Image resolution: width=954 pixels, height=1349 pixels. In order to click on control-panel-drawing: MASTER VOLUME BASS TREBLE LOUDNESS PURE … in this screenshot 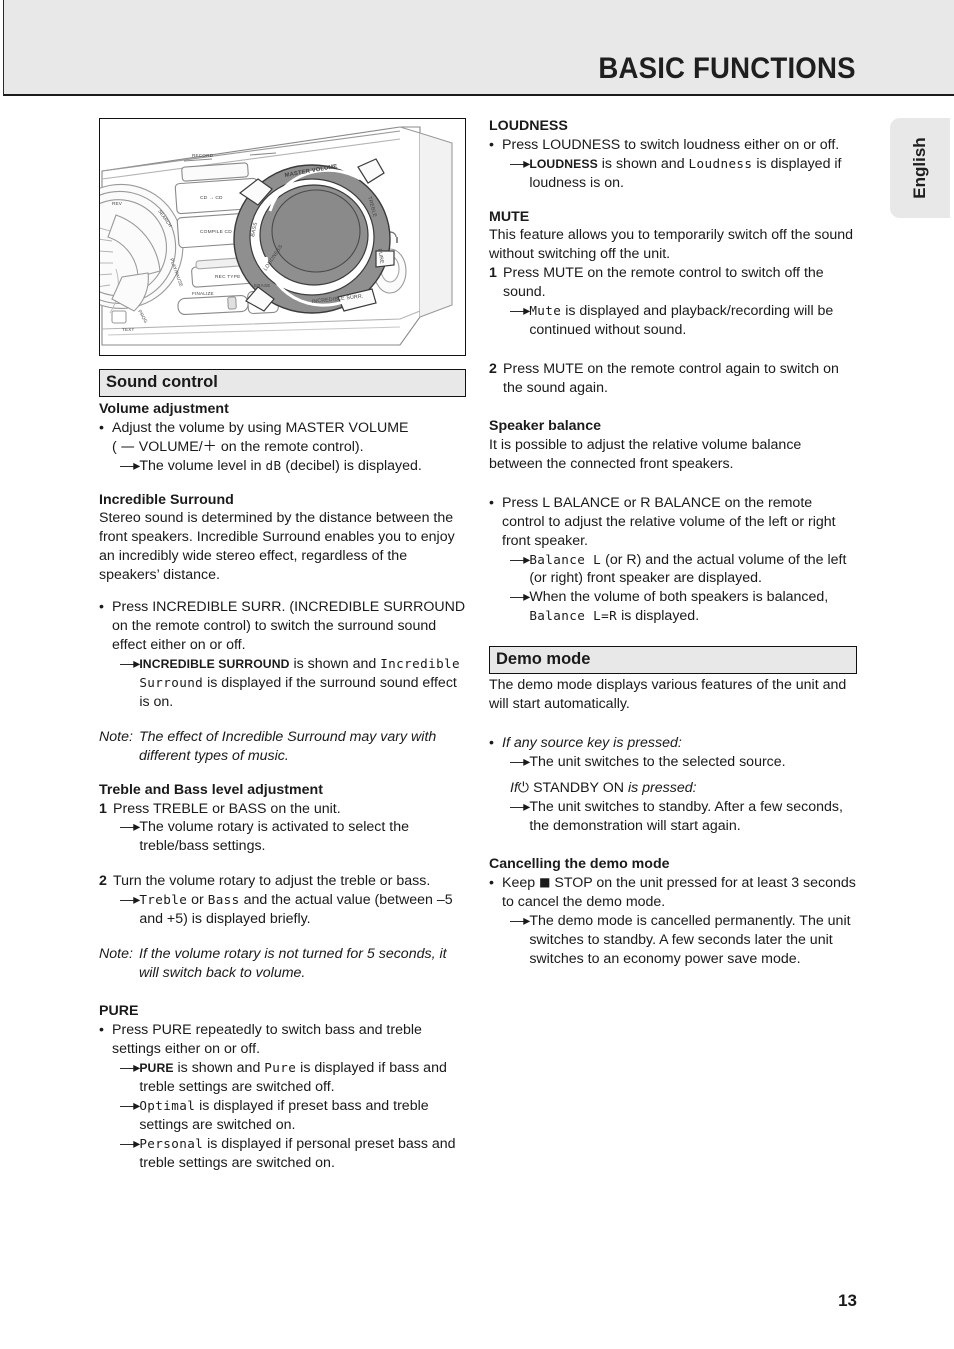, I will do `click(276, 236)`.